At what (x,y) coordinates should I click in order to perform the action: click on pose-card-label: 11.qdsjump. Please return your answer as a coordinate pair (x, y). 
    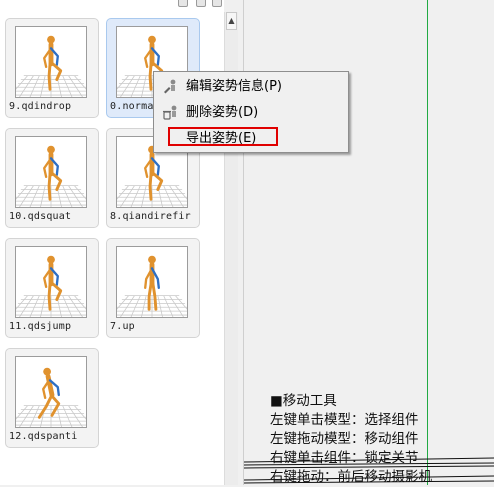
    Looking at the image, I should click on (40, 326).